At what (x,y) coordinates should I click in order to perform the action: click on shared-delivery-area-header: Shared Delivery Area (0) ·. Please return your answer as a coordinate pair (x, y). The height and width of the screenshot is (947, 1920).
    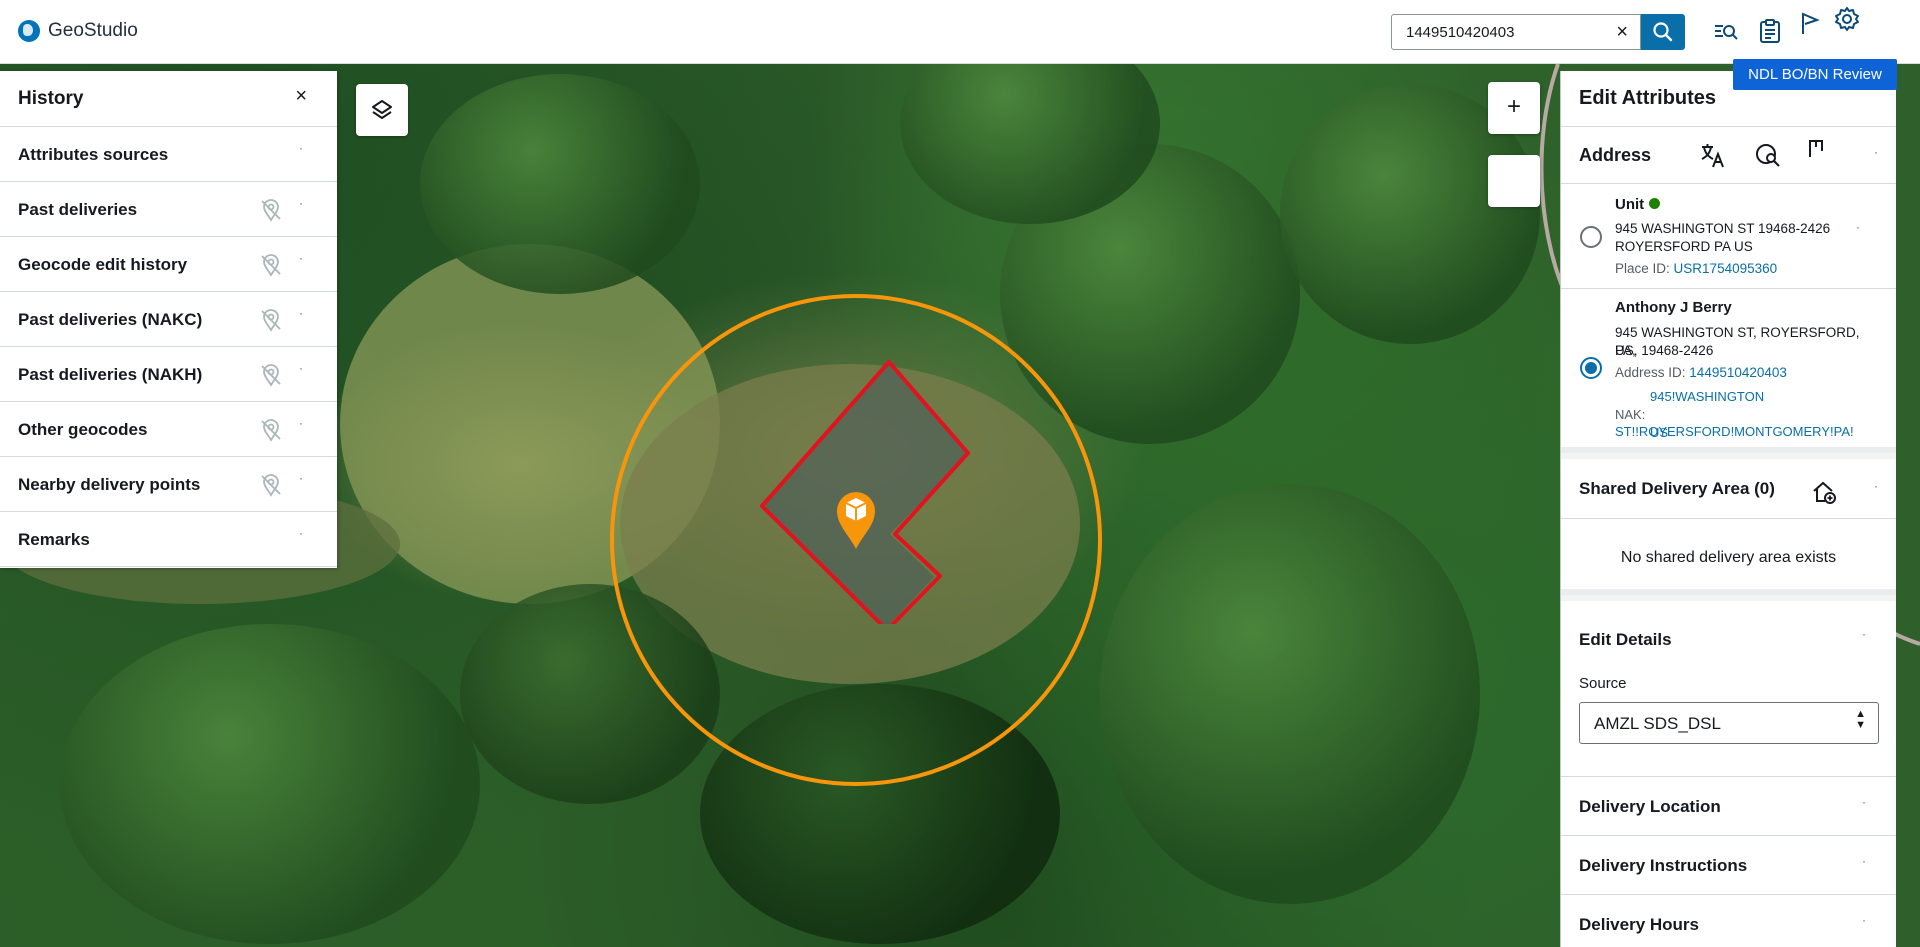
    Looking at the image, I should click on (1728, 489).